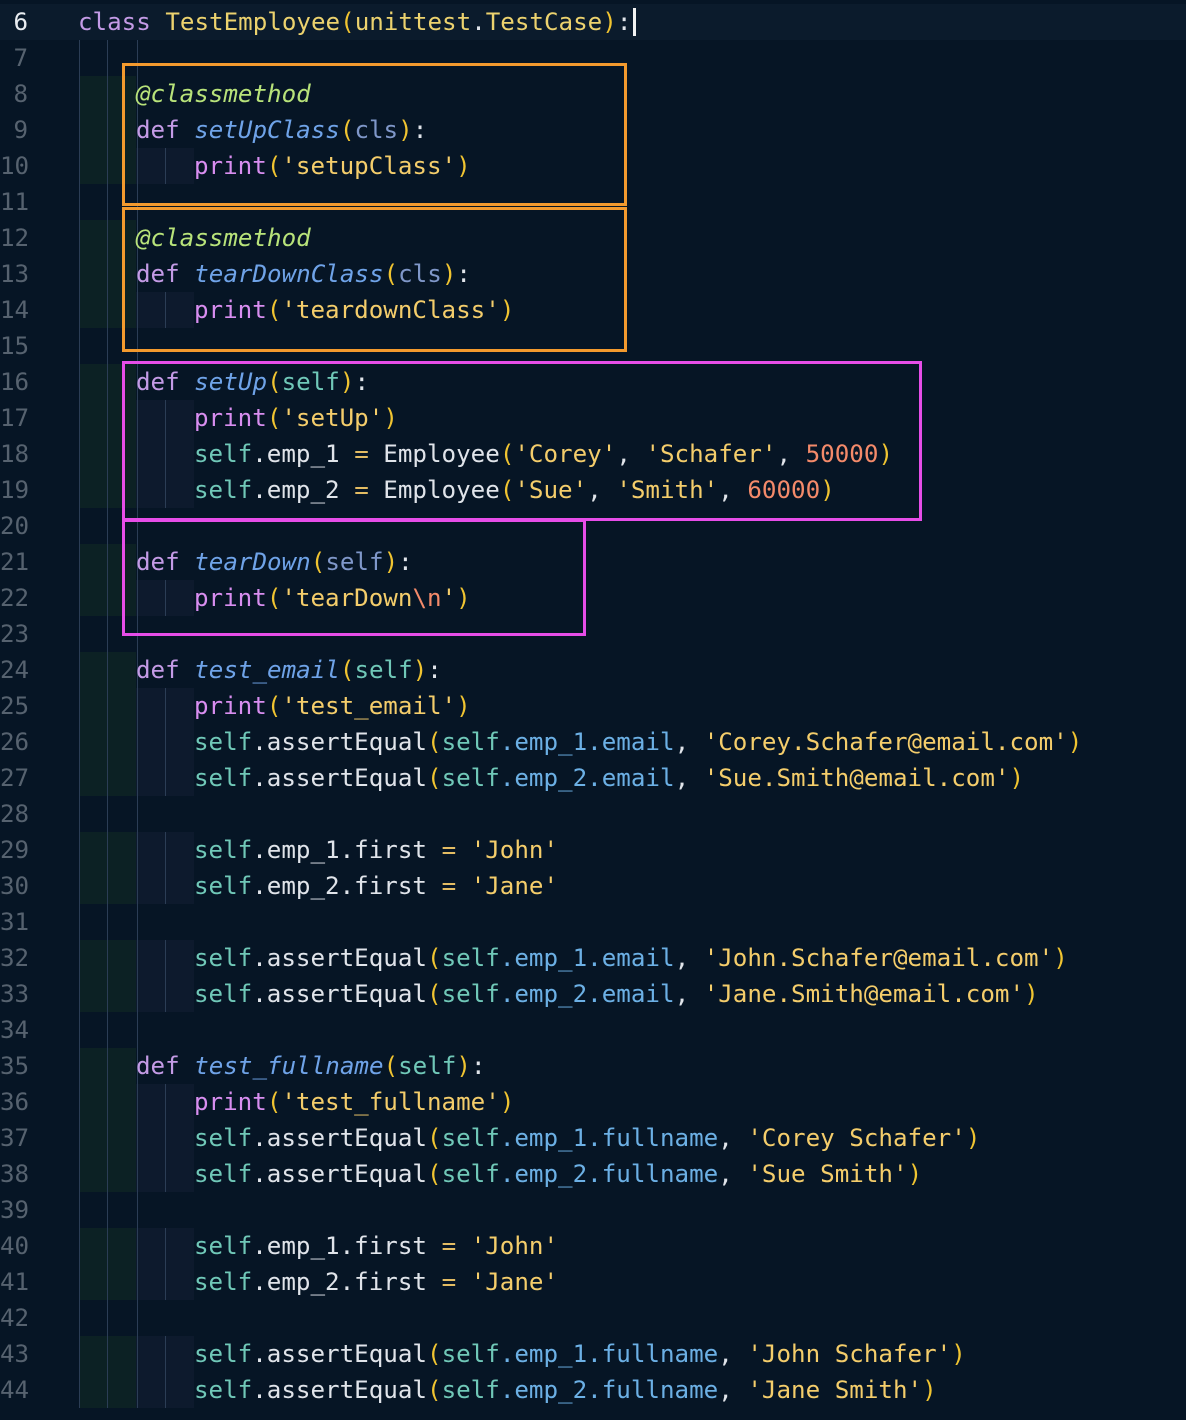 This screenshot has width=1186, height=1420. What do you see at coordinates (593, 238) in the screenshot?
I see `code-line: 12 @classmethod` at bounding box center [593, 238].